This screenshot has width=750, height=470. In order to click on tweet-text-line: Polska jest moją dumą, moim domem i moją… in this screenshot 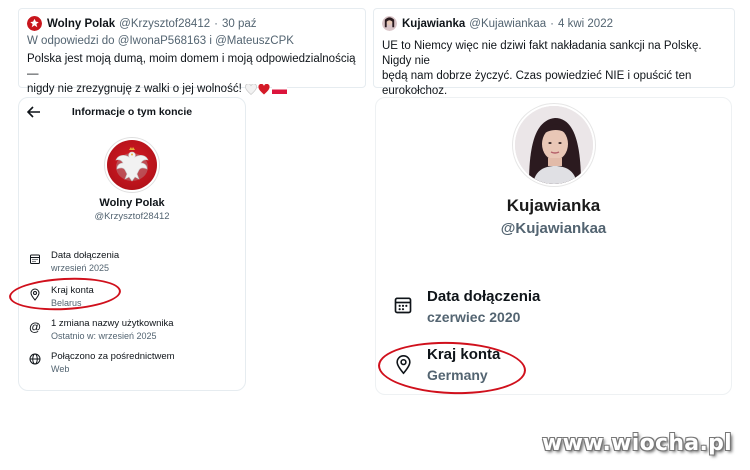, I will do `click(191, 66)`.